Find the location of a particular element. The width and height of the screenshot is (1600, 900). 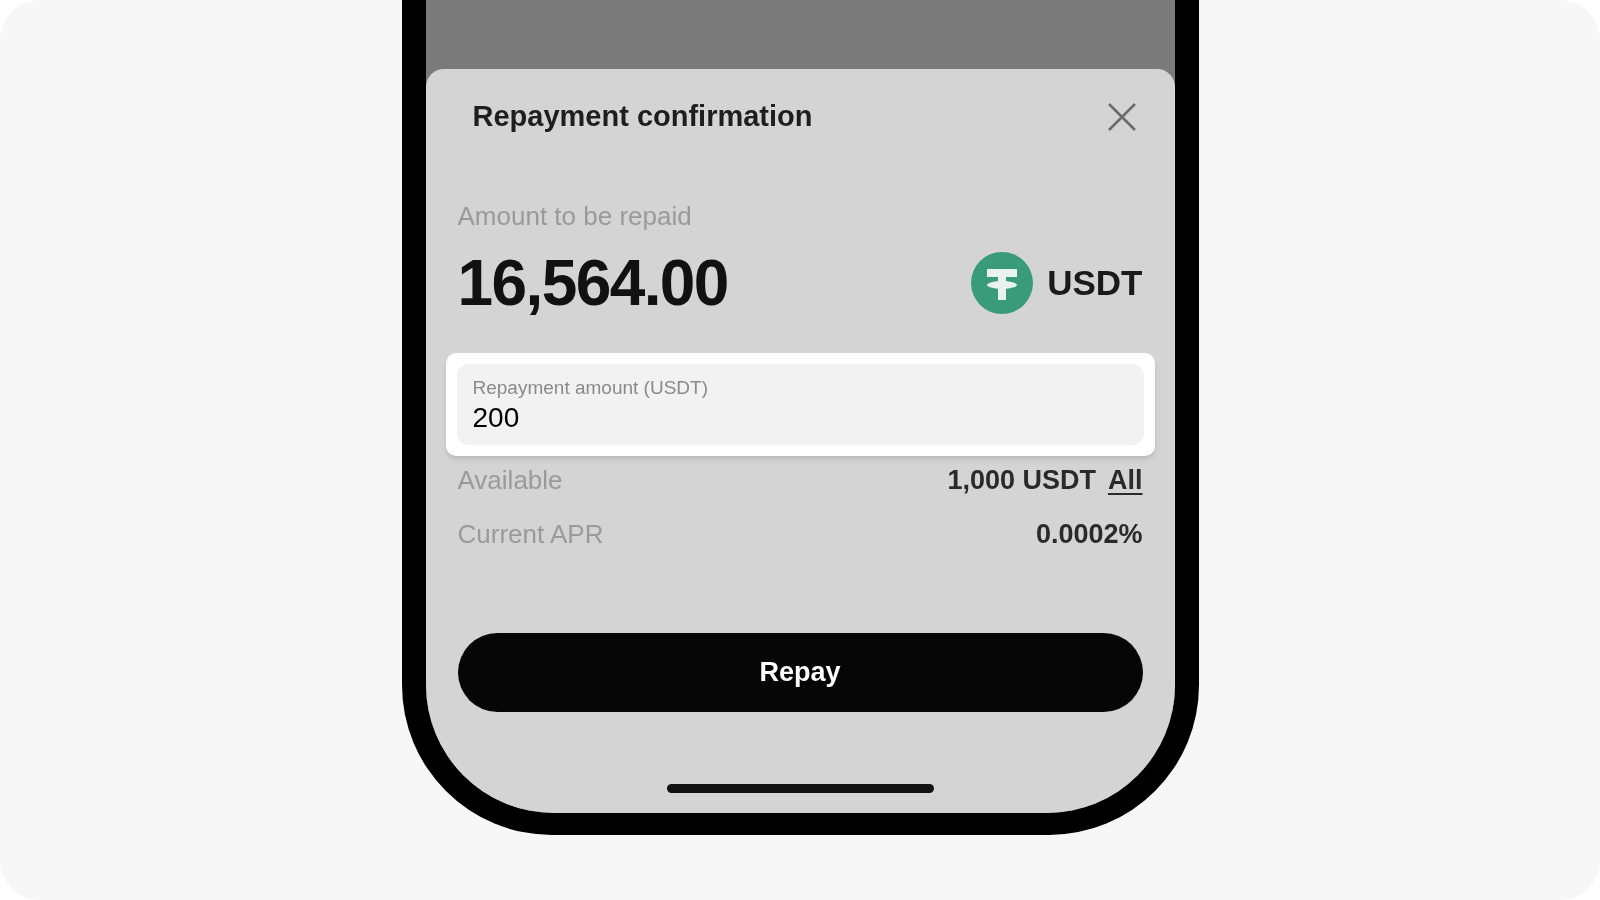

info-label: Current APR is located at coordinates (530, 534).